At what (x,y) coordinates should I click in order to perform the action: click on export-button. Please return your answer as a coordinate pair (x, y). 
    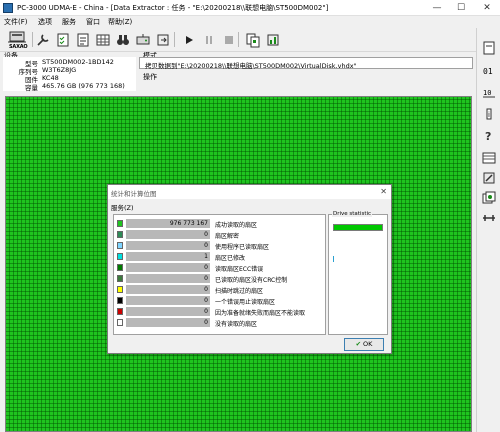
    Looking at the image, I should click on (162, 39).